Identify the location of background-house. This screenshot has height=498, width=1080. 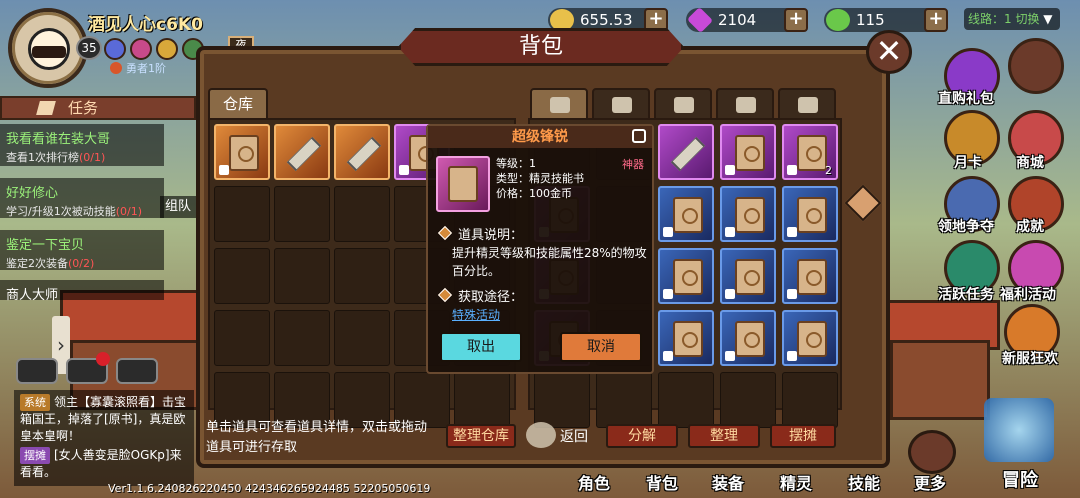
(940, 380).